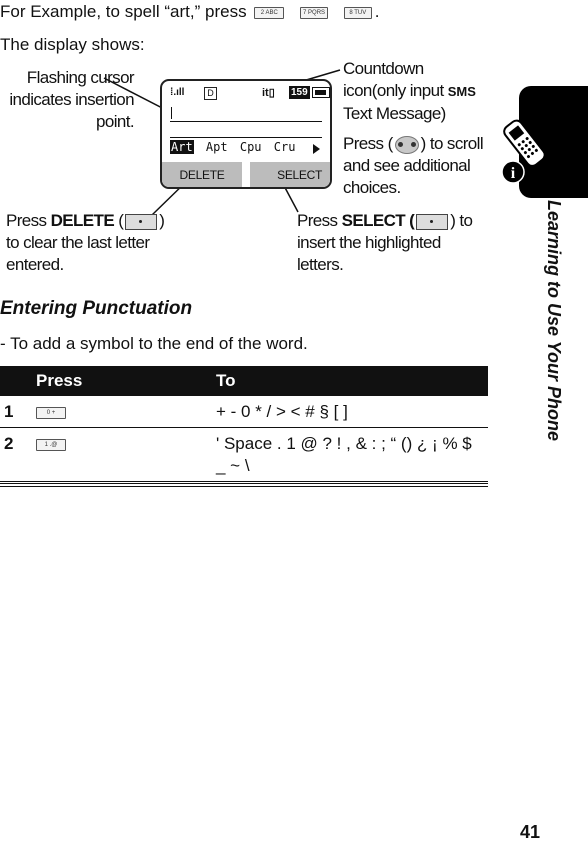  Describe the element at coordinates (126, 412) in the screenshot. I see `row-key-cell: 0 +` at that location.